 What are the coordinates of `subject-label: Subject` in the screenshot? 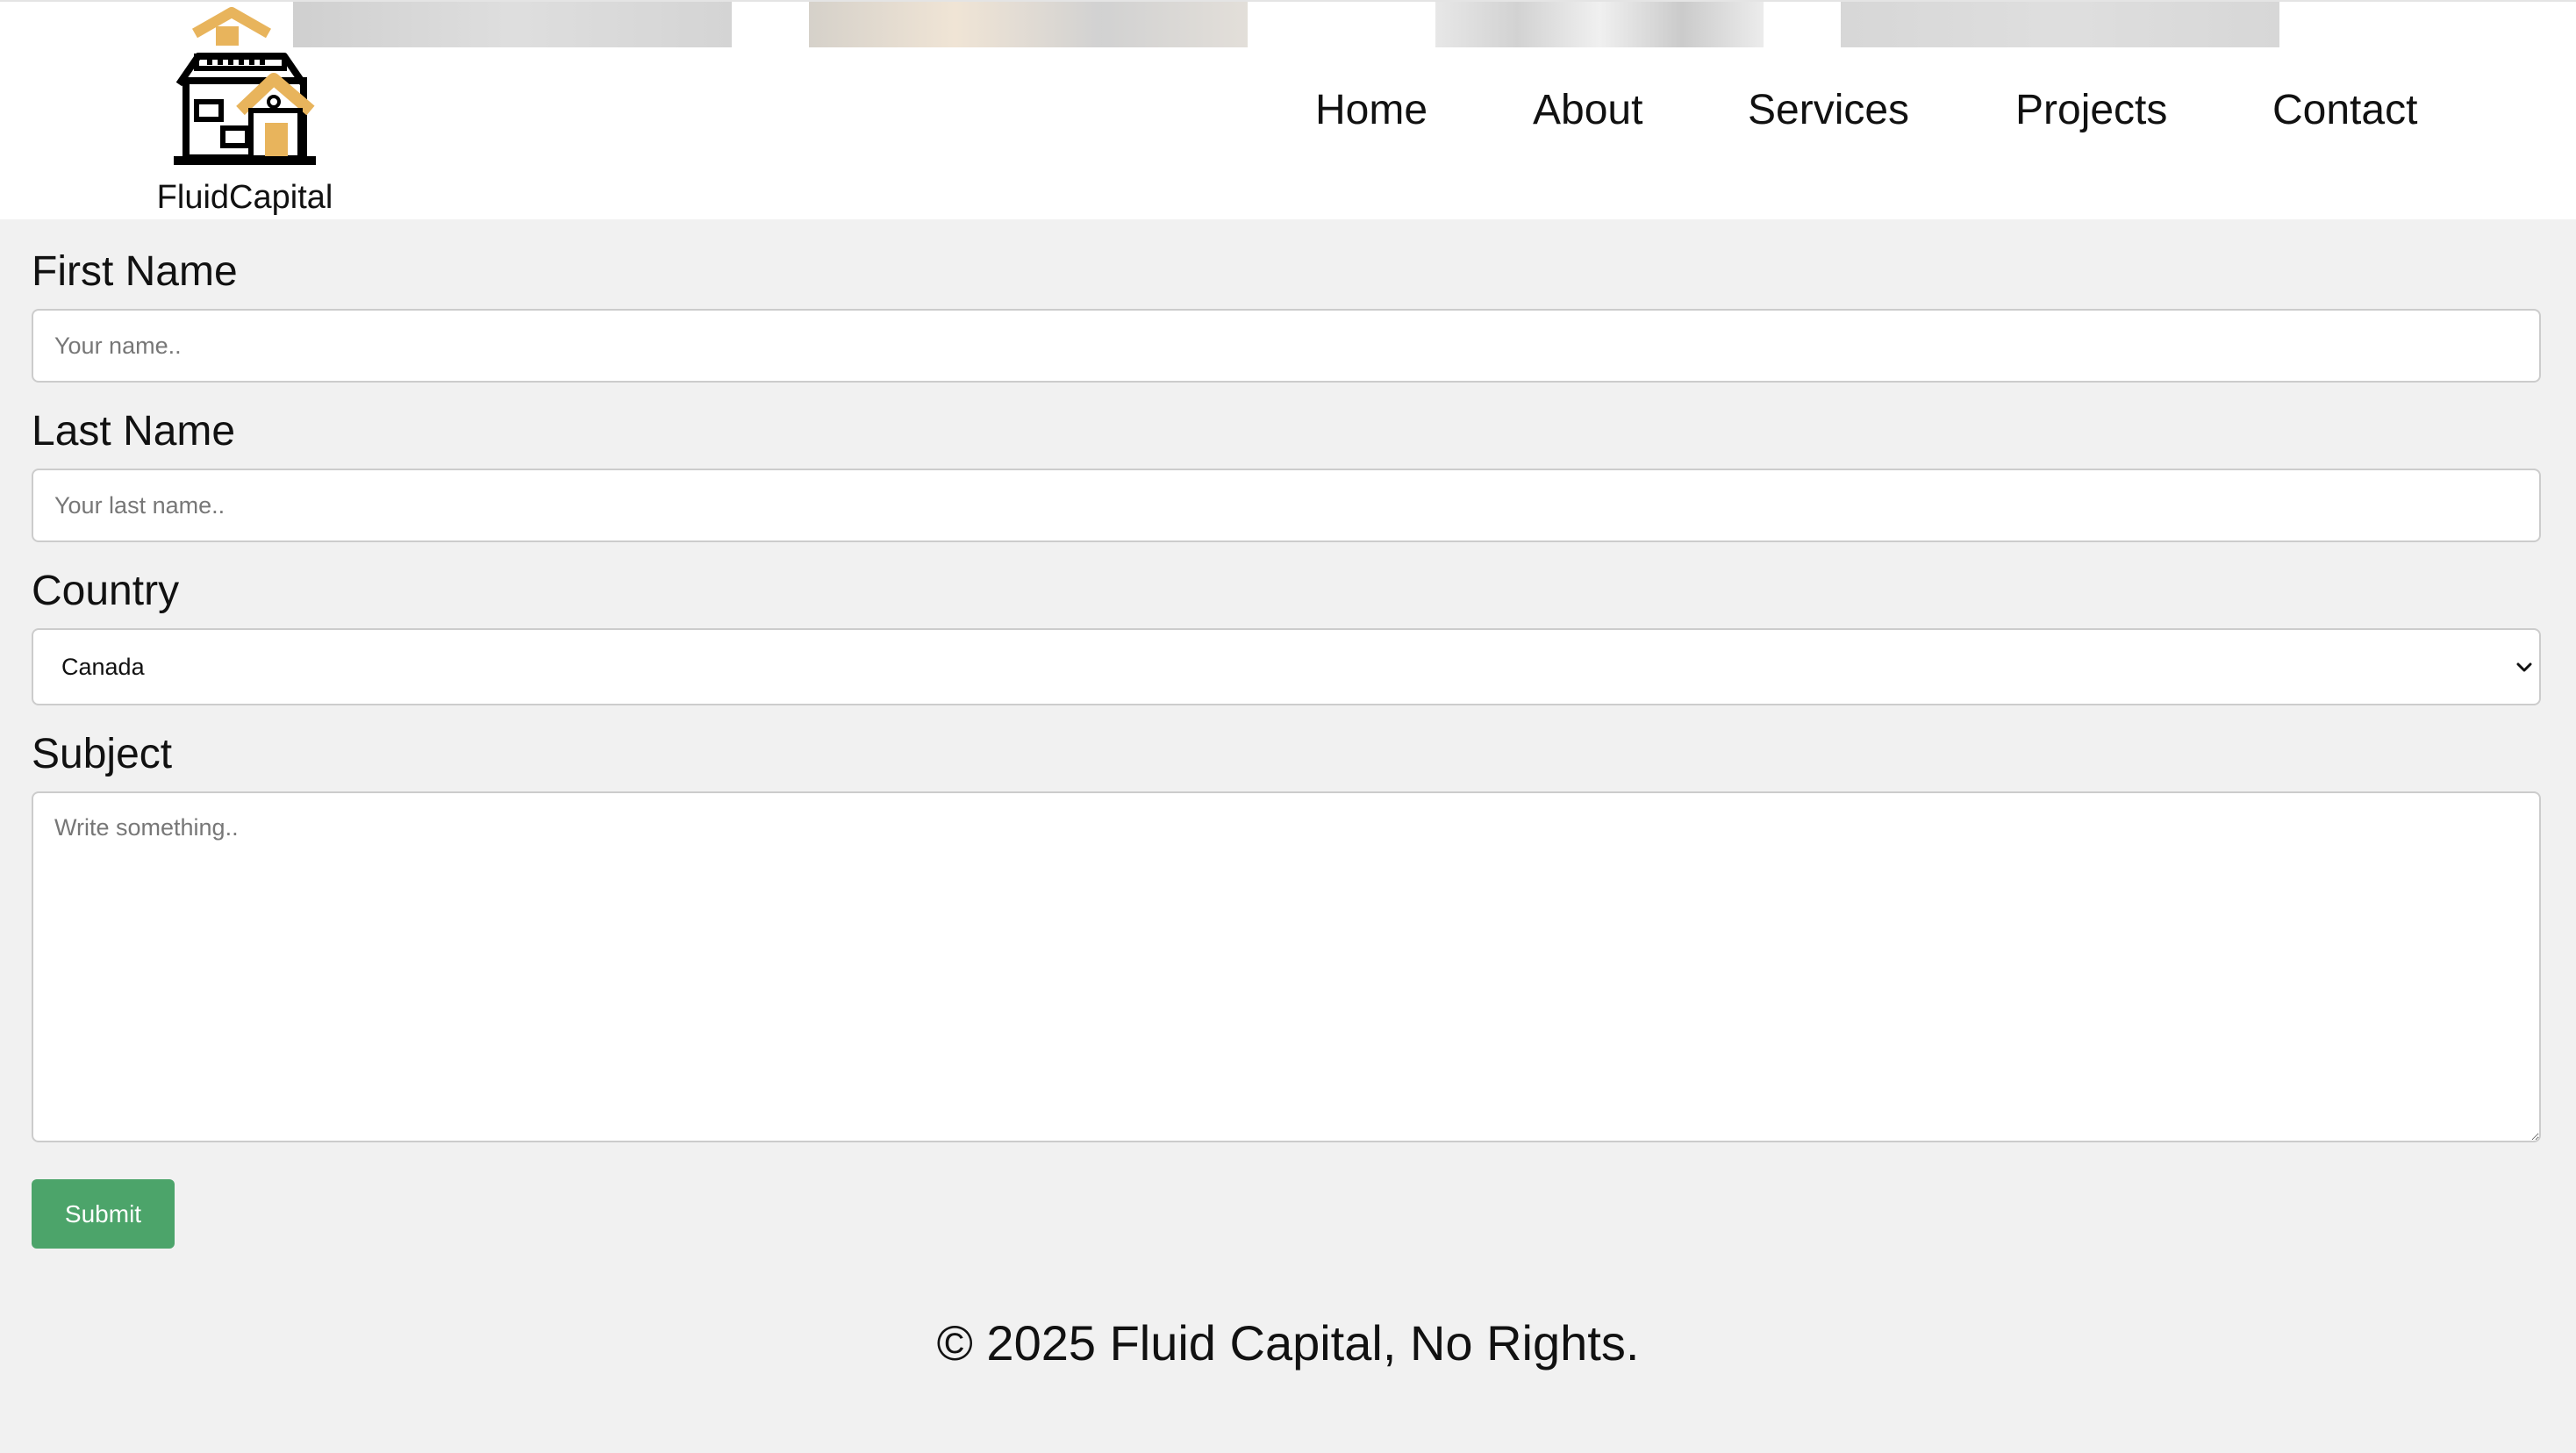 It's located at (102, 754).